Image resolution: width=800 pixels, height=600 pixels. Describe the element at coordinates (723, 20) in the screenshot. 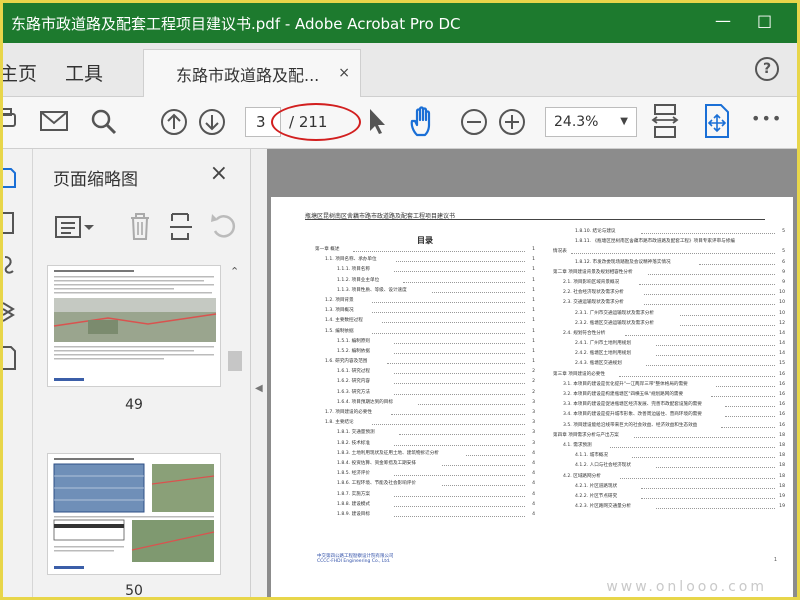

I see `minimize-button: —` at that location.